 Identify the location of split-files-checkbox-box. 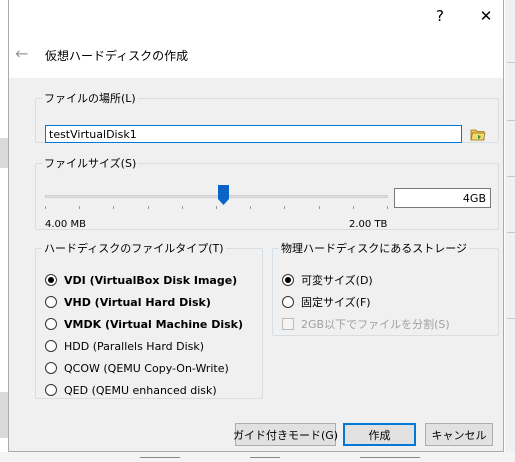
(288, 324).